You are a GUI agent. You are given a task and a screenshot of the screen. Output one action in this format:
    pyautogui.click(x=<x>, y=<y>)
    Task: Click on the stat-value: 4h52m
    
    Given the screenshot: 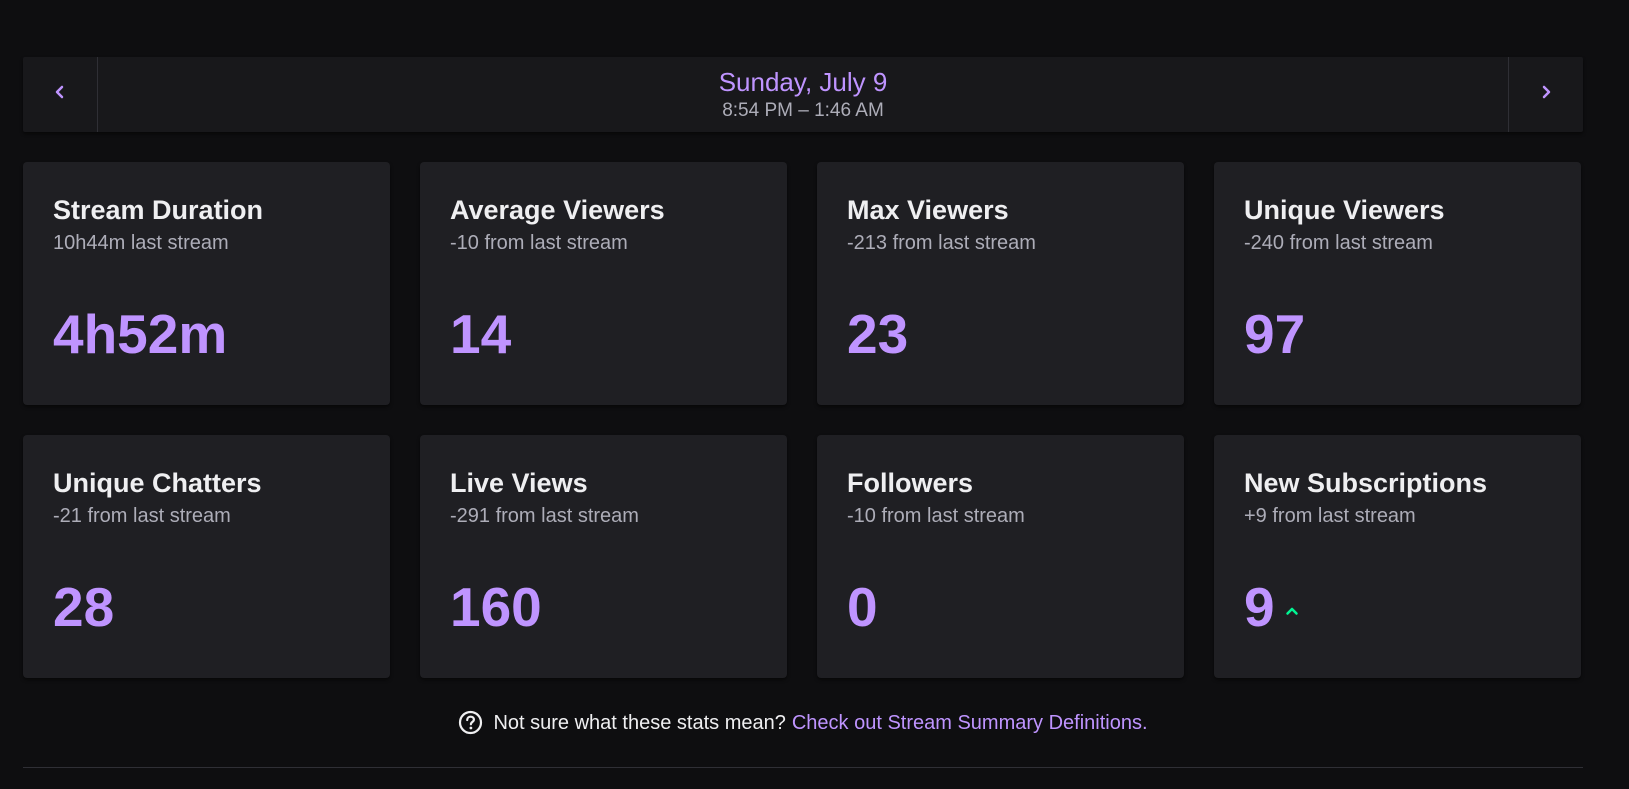 What is the action you would take?
    pyautogui.click(x=140, y=334)
    